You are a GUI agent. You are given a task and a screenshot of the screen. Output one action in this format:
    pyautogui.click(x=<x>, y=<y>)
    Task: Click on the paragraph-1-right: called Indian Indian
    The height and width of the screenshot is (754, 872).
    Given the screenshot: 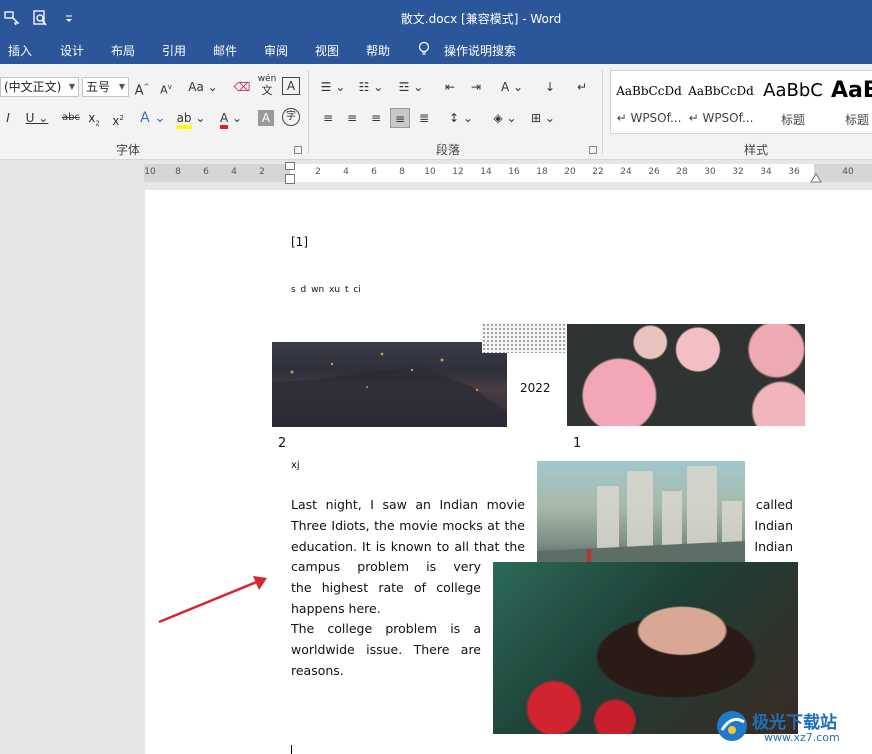 What is the action you would take?
    pyautogui.click(x=769, y=526)
    